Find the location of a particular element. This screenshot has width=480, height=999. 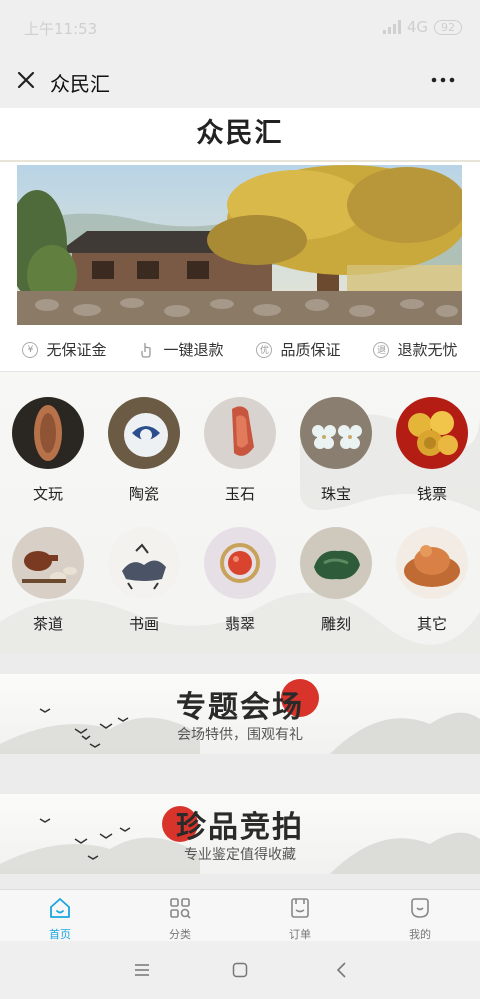

site-header: 众民汇 is located at coordinates (240, 135).